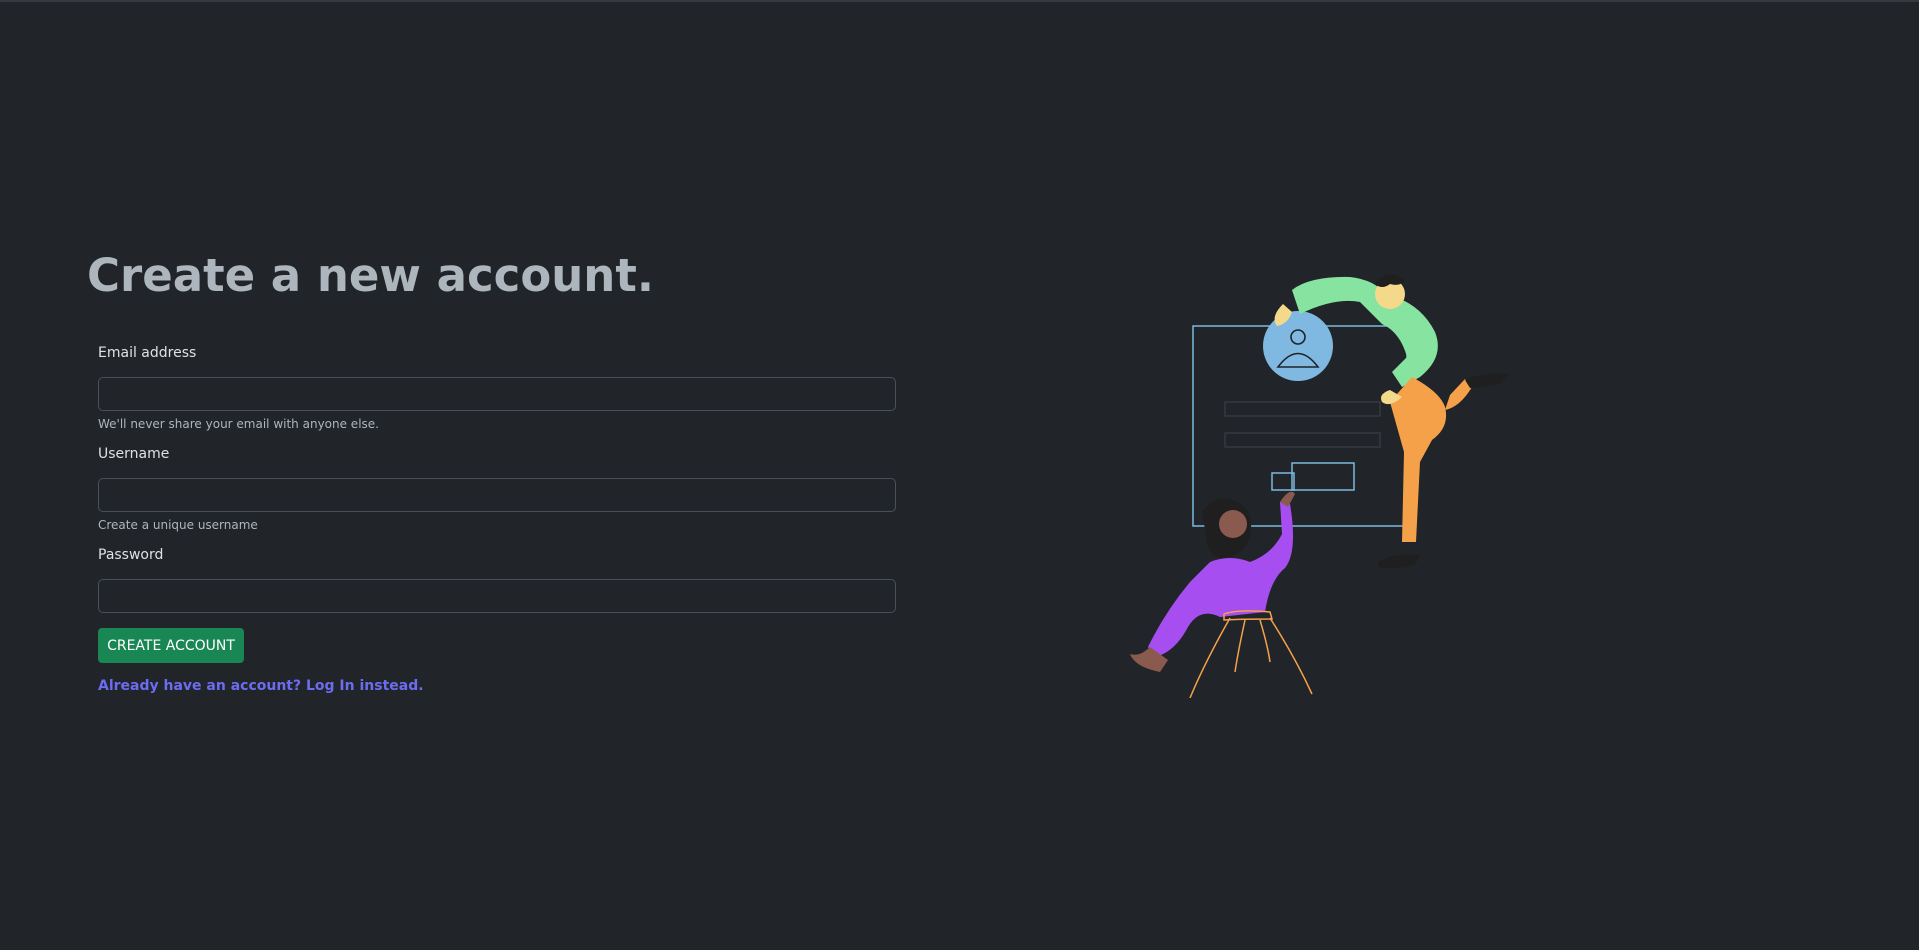 The width and height of the screenshot is (1919, 950). I want to click on username-field, so click(497, 495).